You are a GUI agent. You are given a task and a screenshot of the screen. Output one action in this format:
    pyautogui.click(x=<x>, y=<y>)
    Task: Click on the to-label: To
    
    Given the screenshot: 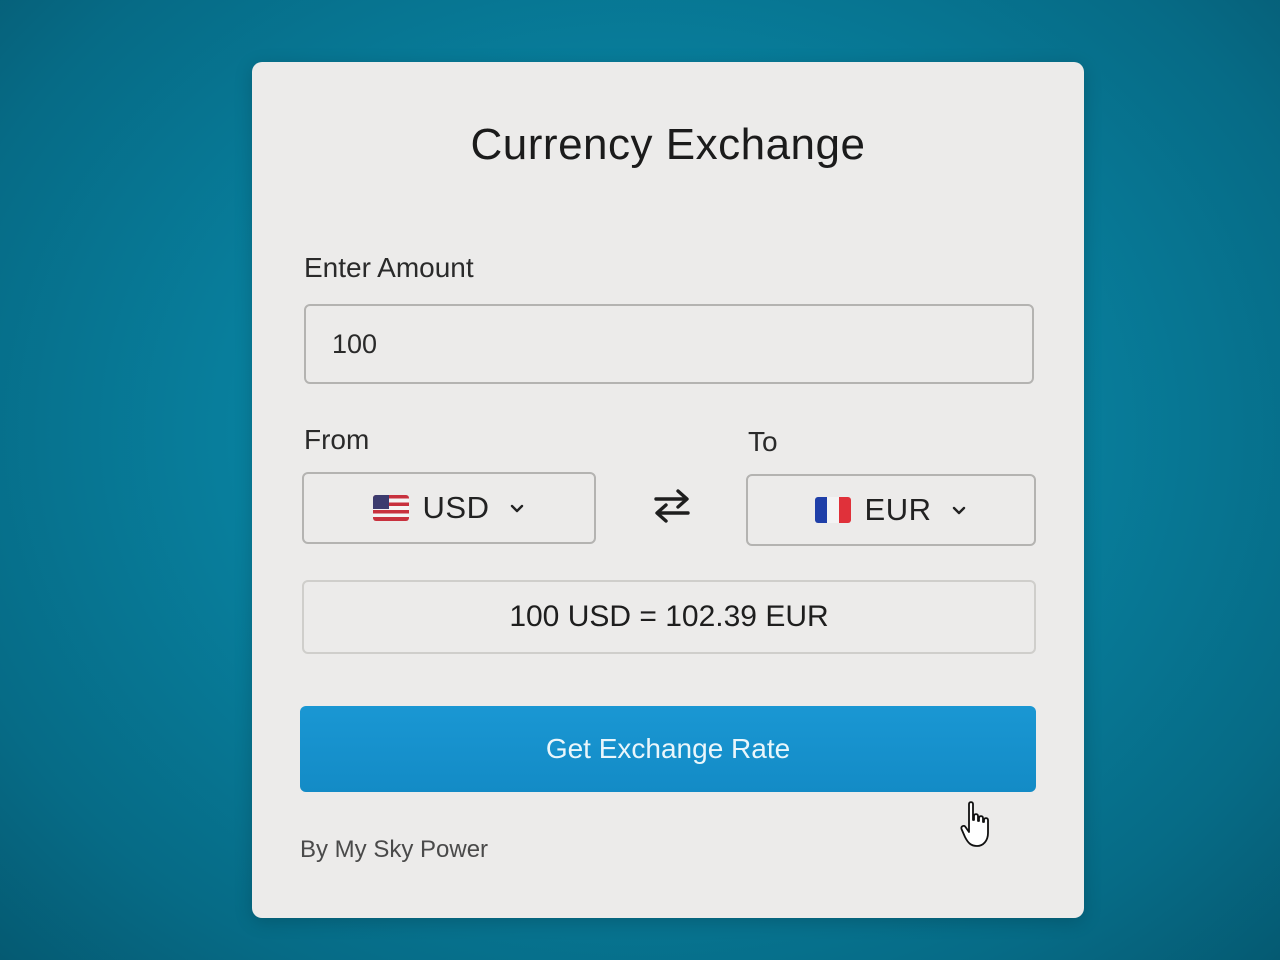 What is the action you would take?
    pyautogui.click(x=763, y=441)
    